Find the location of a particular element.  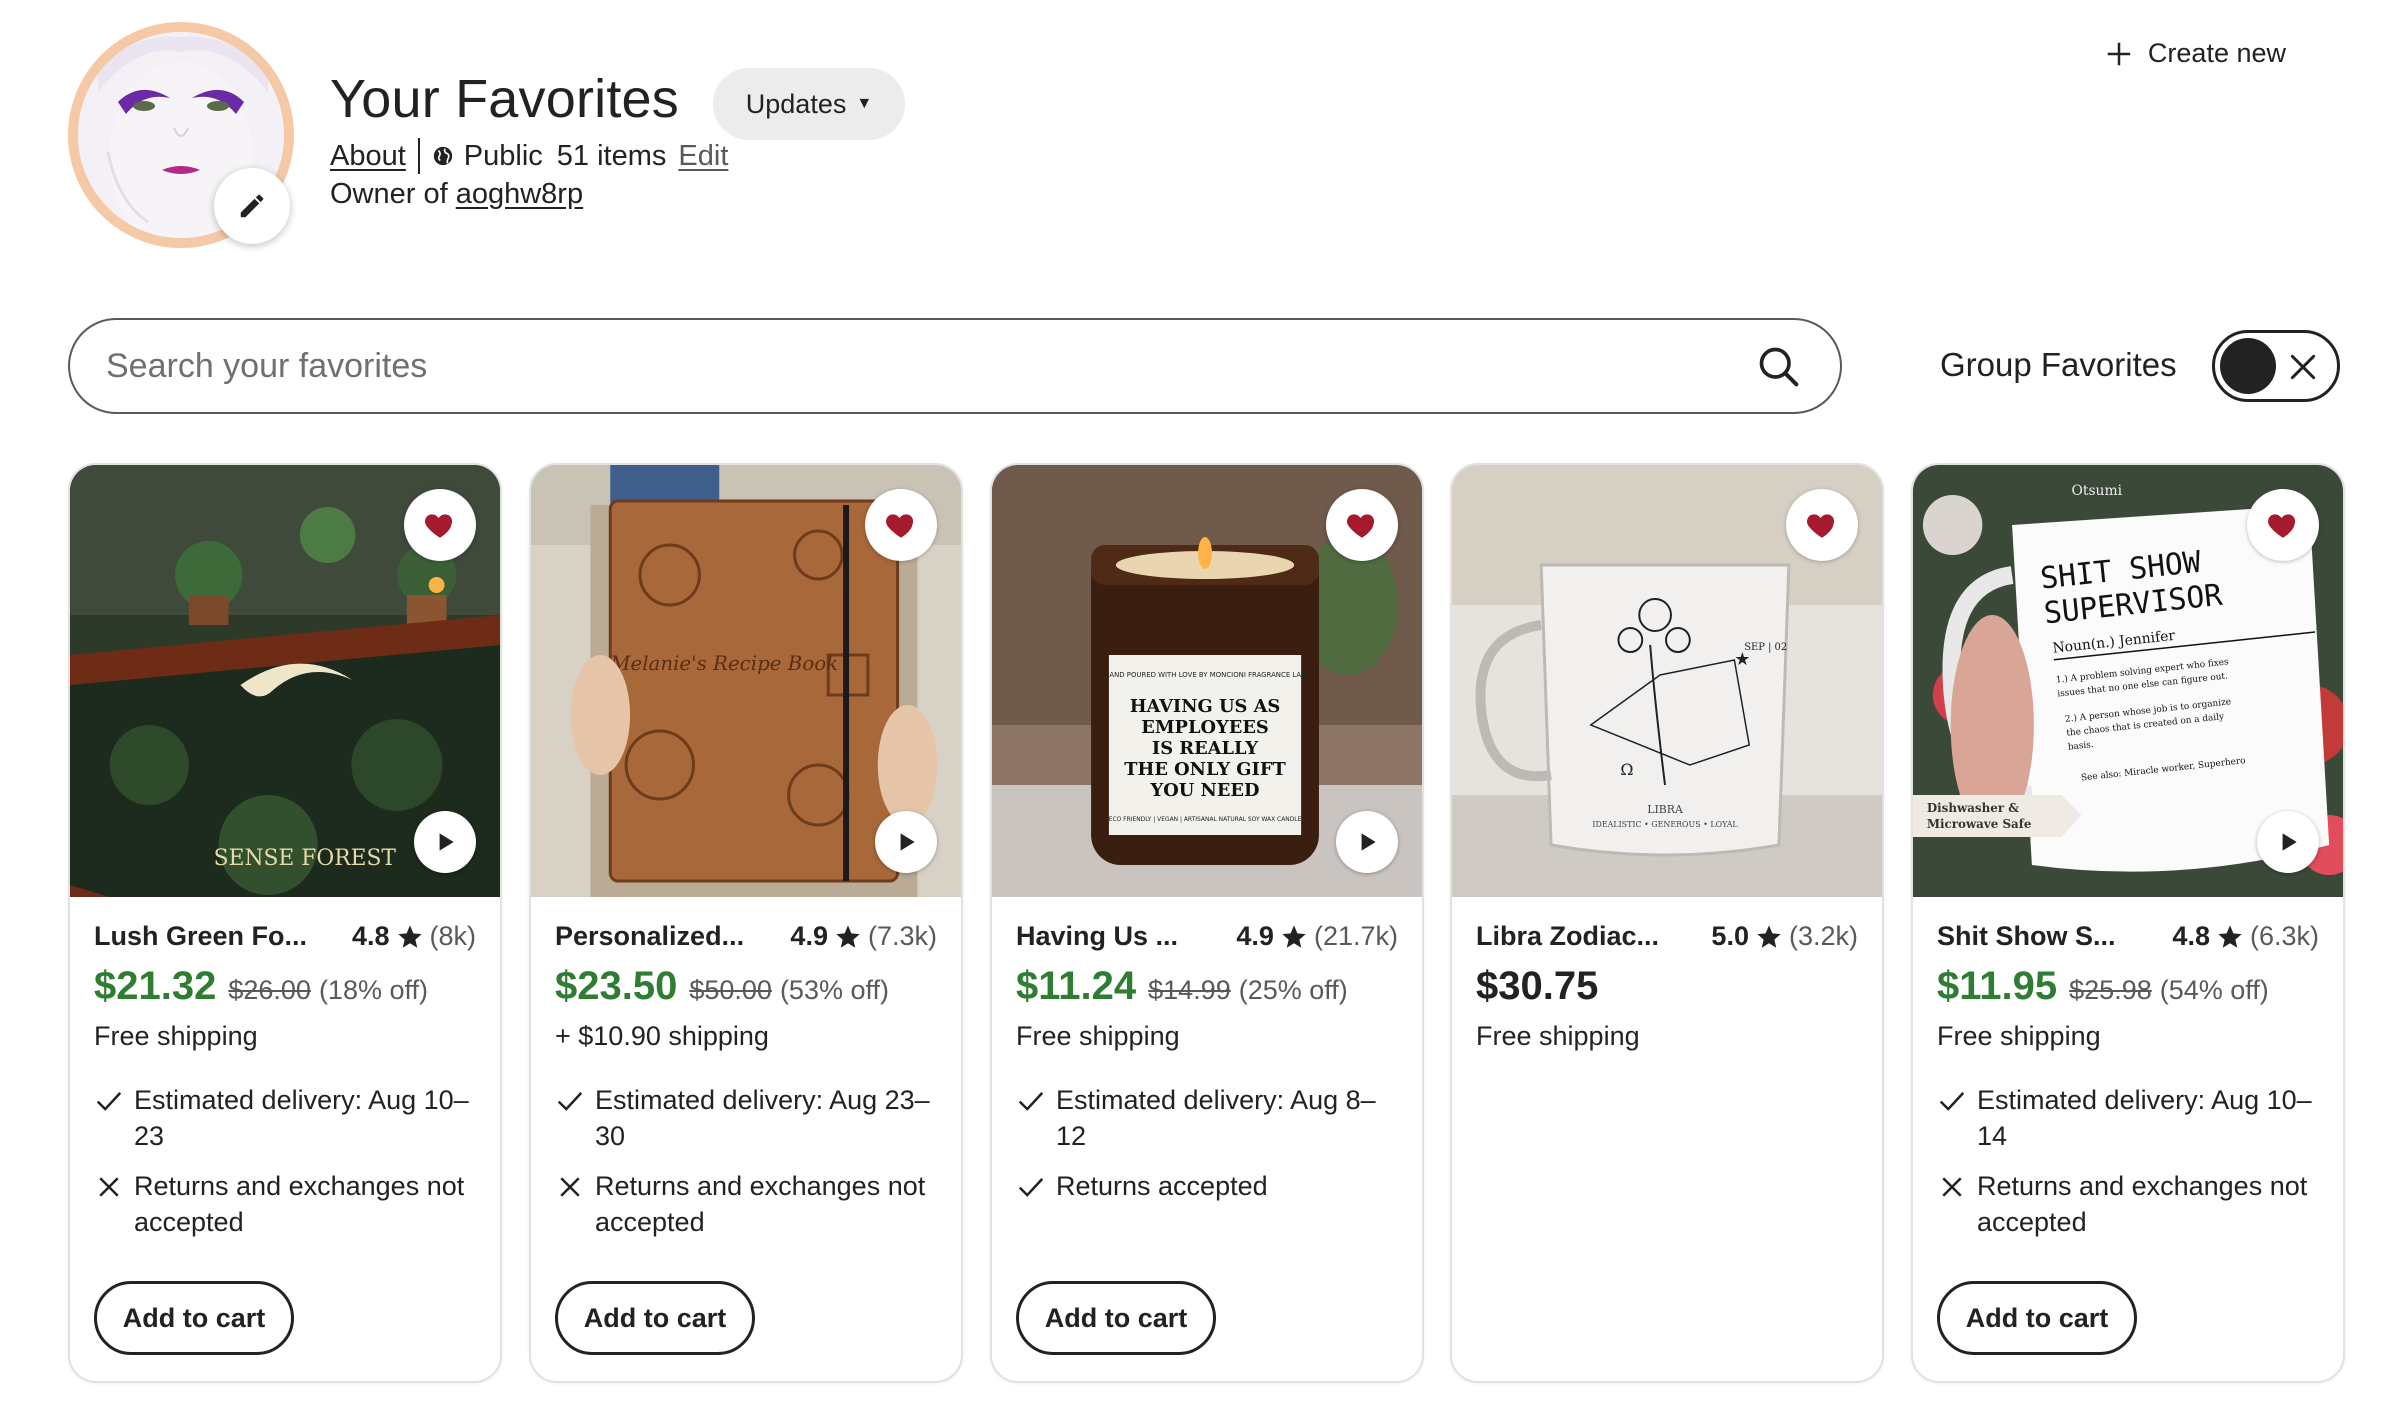

review-count: (6.3k) is located at coordinates (2284, 936).